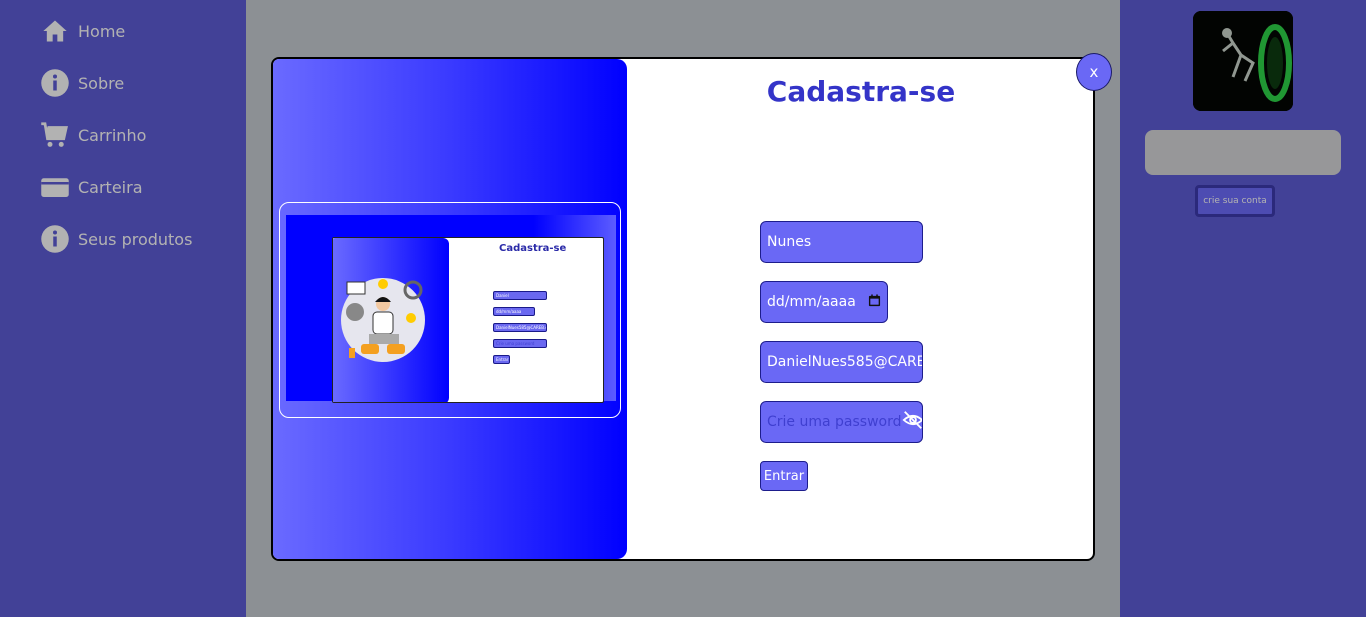 The width and height of the screenshot is (1366, 617). Describe the element at coordinates (911, 422) in the screenshot. I see `eye-slash-icon` at that location.